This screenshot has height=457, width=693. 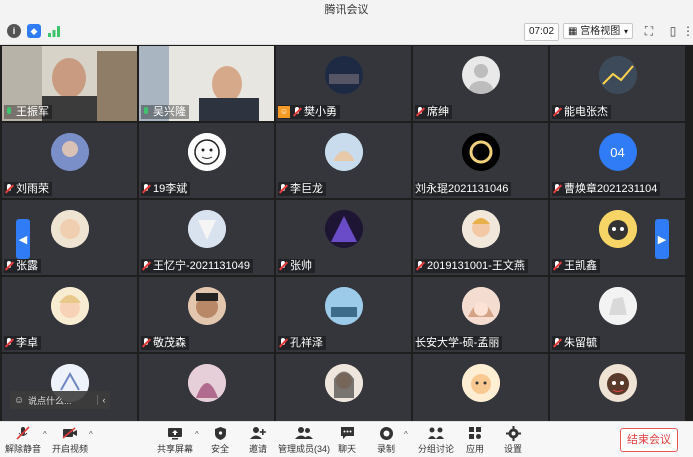 I want to click on participant-tile: 朱留毓, so click(x=617, y=314).